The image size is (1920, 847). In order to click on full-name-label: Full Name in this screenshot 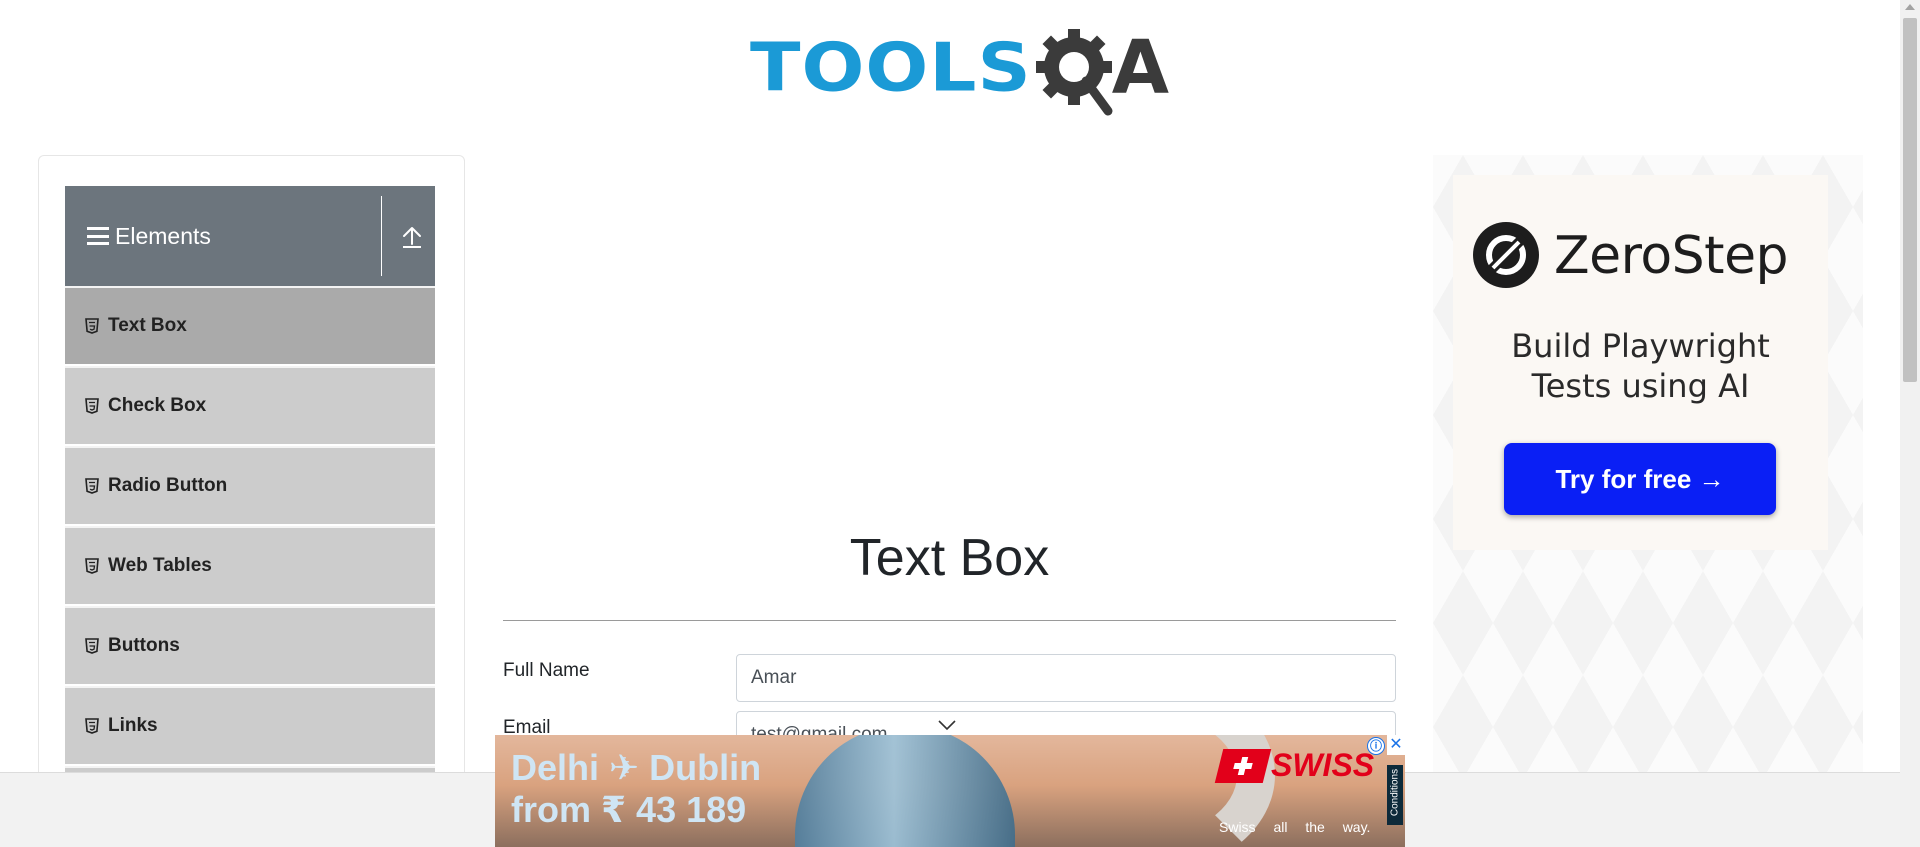, I will do `click(546, 670)`.